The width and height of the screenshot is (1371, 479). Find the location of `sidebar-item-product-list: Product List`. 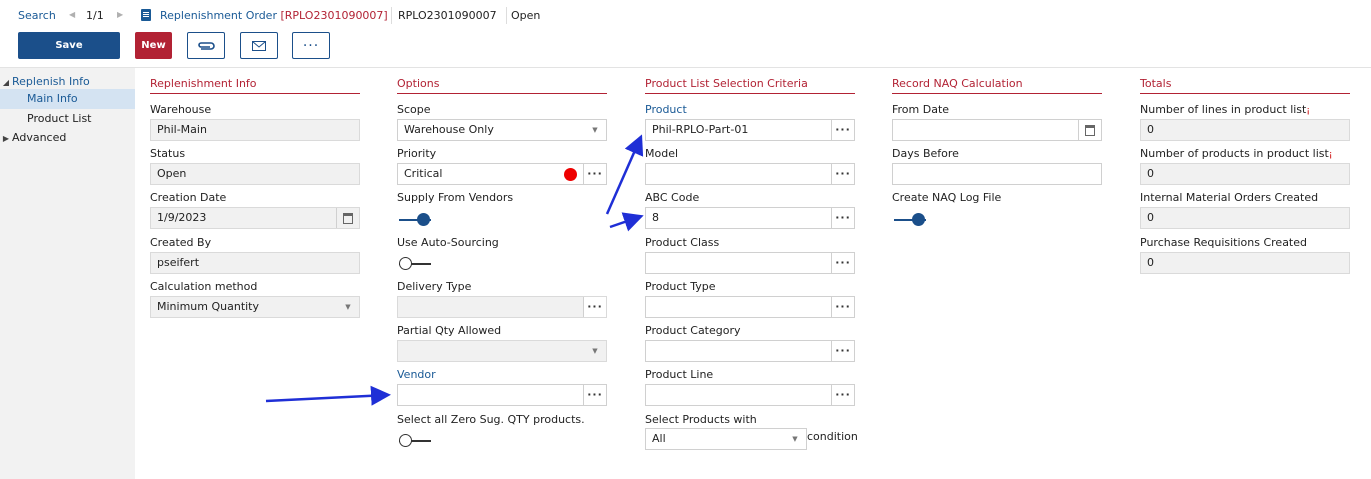

sidebar-item-product-list: Product List is located at coordinates (67, 119).